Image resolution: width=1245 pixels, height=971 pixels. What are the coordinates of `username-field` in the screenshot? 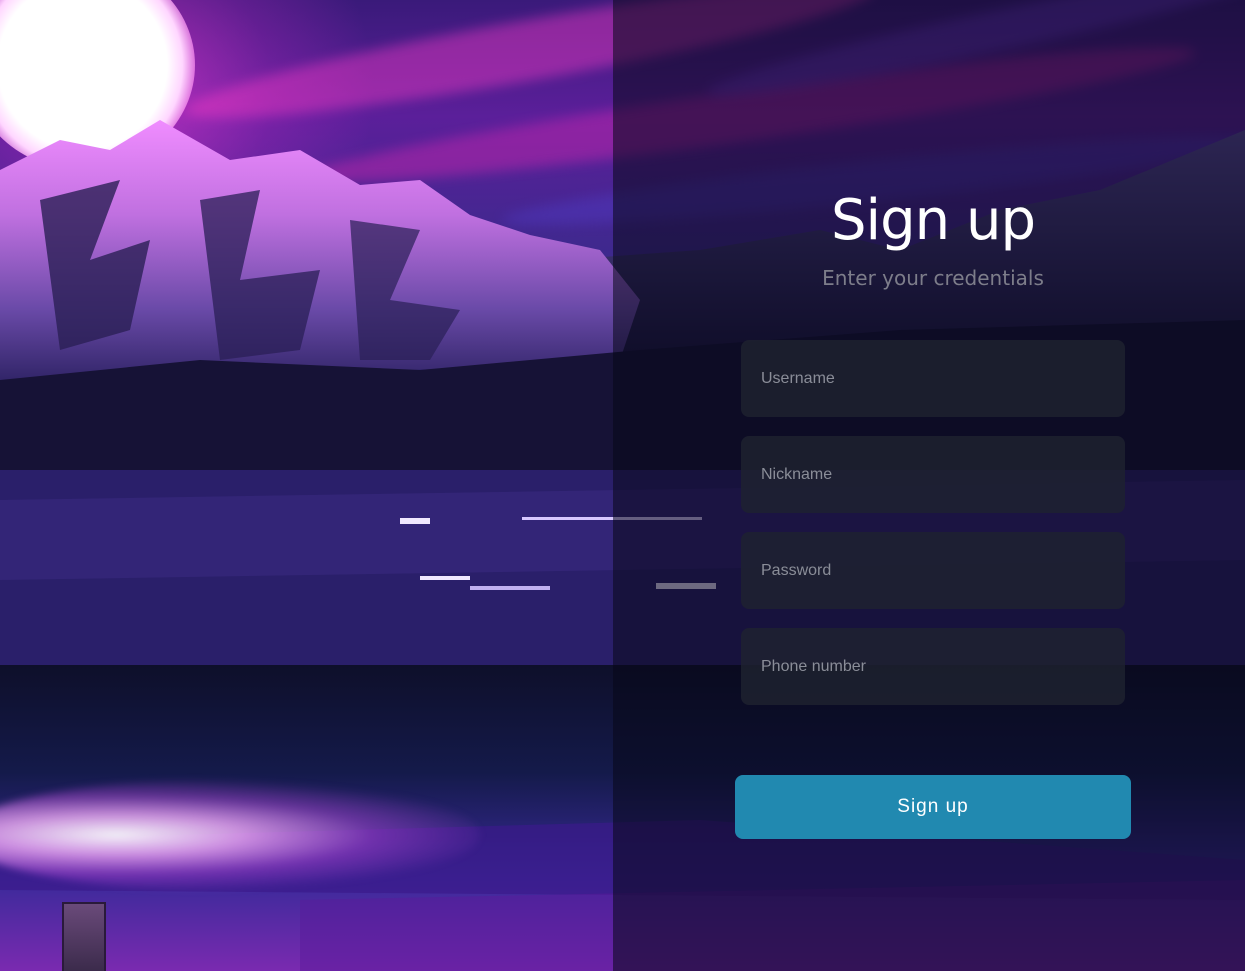 It's located at (933, 378).